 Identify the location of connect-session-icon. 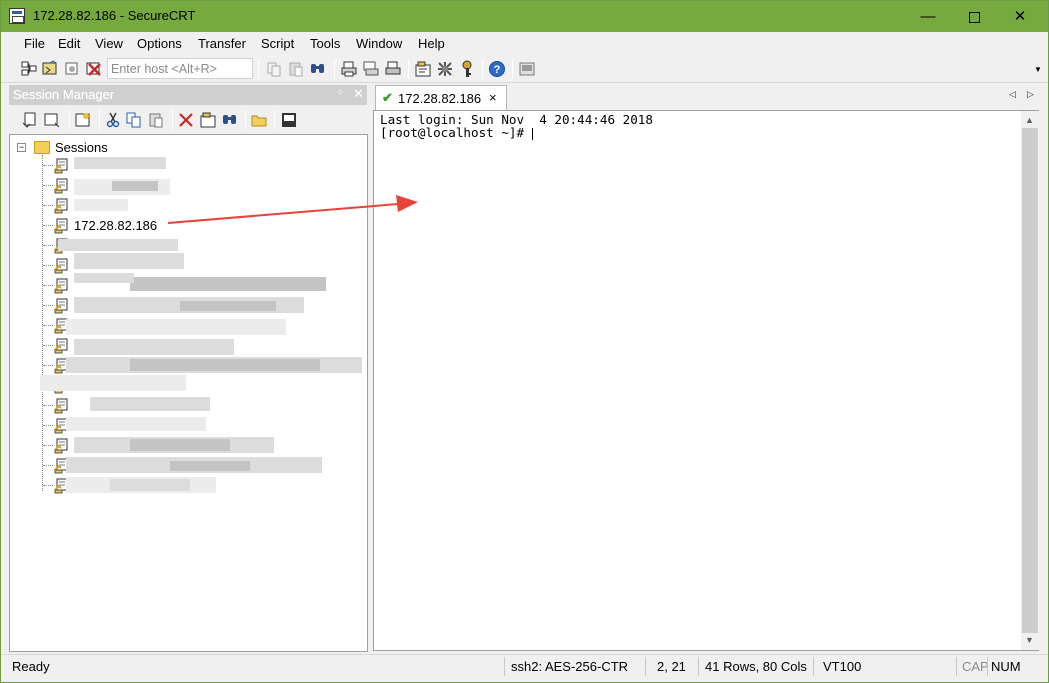
(30, 120).